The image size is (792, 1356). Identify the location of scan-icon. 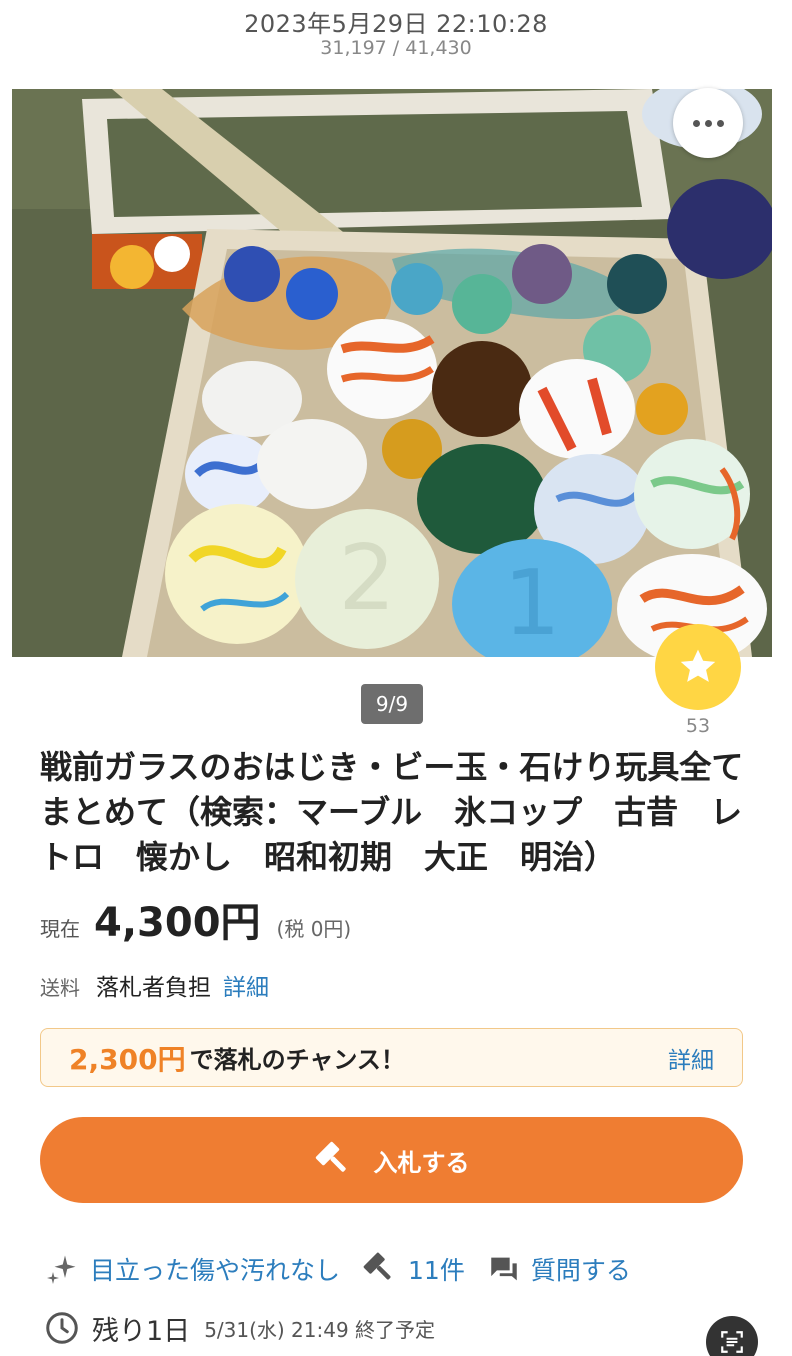
(732, 1342).